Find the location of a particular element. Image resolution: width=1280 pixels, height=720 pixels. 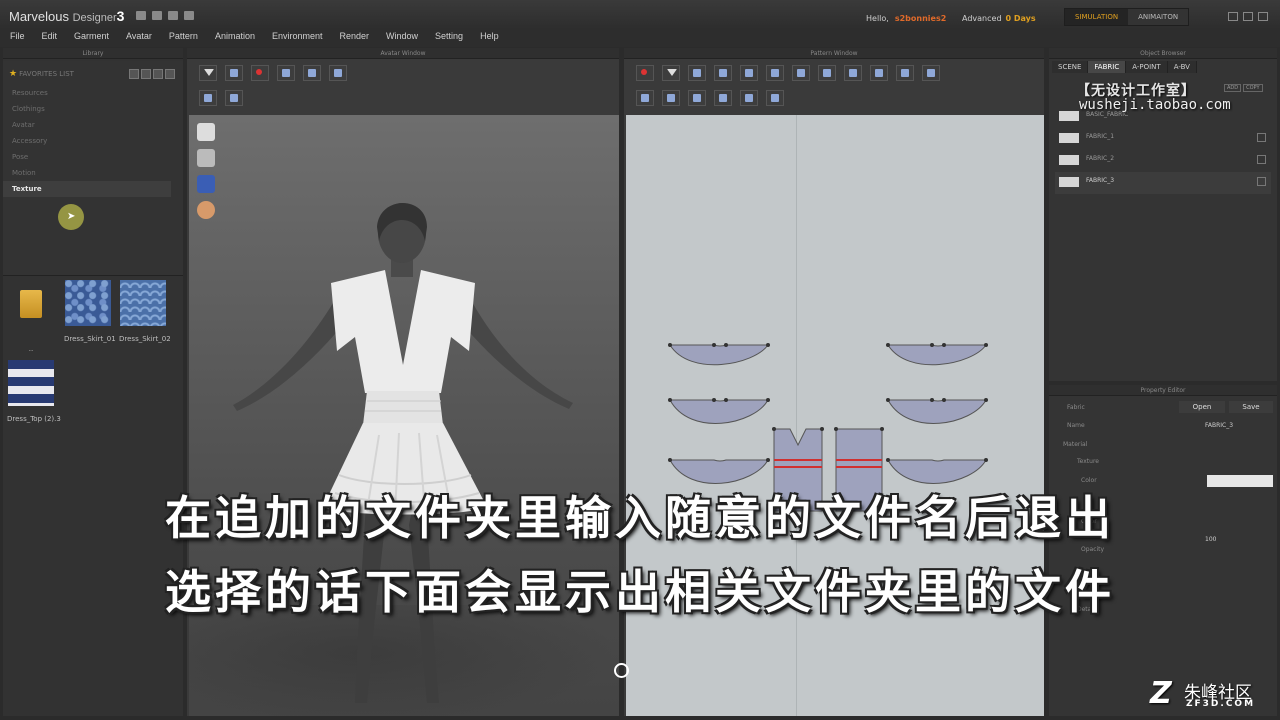

internal-rect-icon is located at coordinates (879, 73).